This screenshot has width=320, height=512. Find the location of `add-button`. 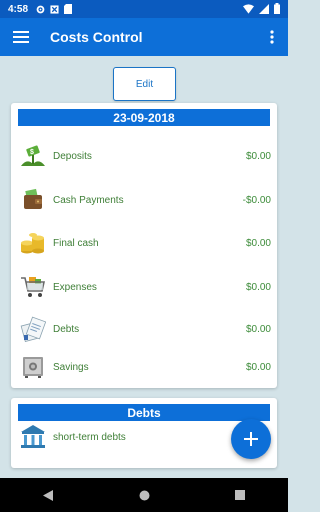

add-button is located at coordinates (251, 439).